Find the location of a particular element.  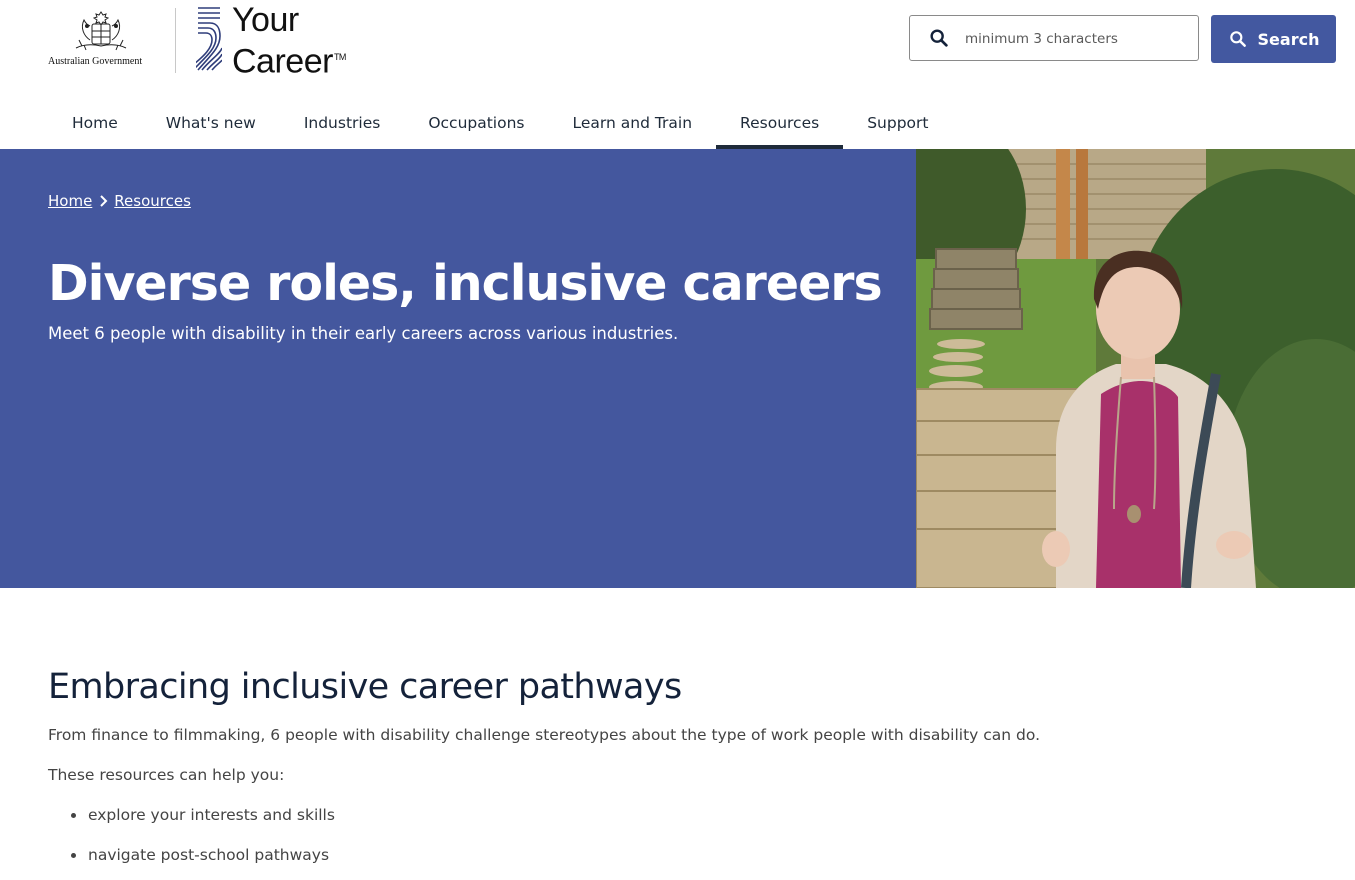

brand-line-2: CareerTM is located at coordinates (289, 59).